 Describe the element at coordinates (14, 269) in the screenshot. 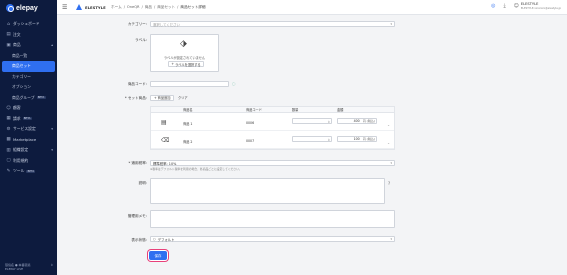

I see `environment-name: ELEPAY LIVE` at that location.